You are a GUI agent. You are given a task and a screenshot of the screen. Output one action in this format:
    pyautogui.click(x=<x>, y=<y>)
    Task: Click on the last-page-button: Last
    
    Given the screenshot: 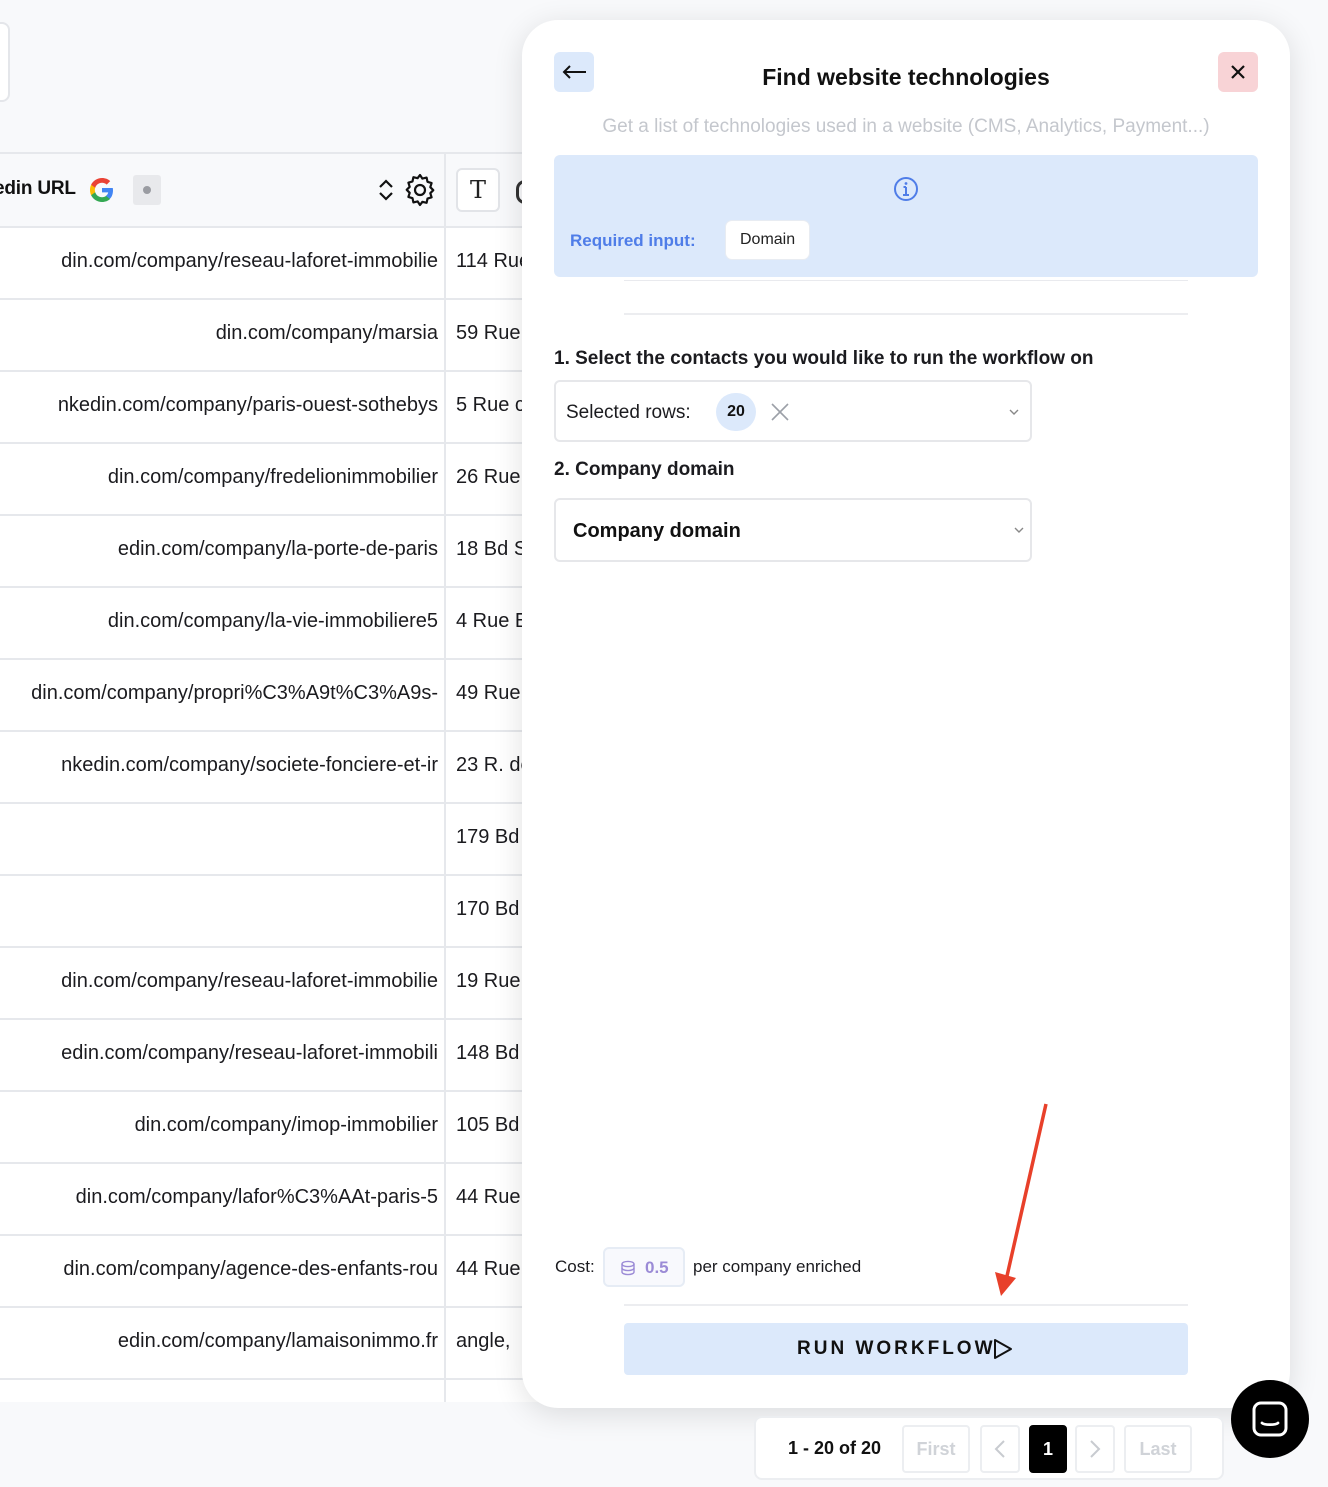 What is the action you would take?
    pyautogui.click(x=1158, y=1449)
    